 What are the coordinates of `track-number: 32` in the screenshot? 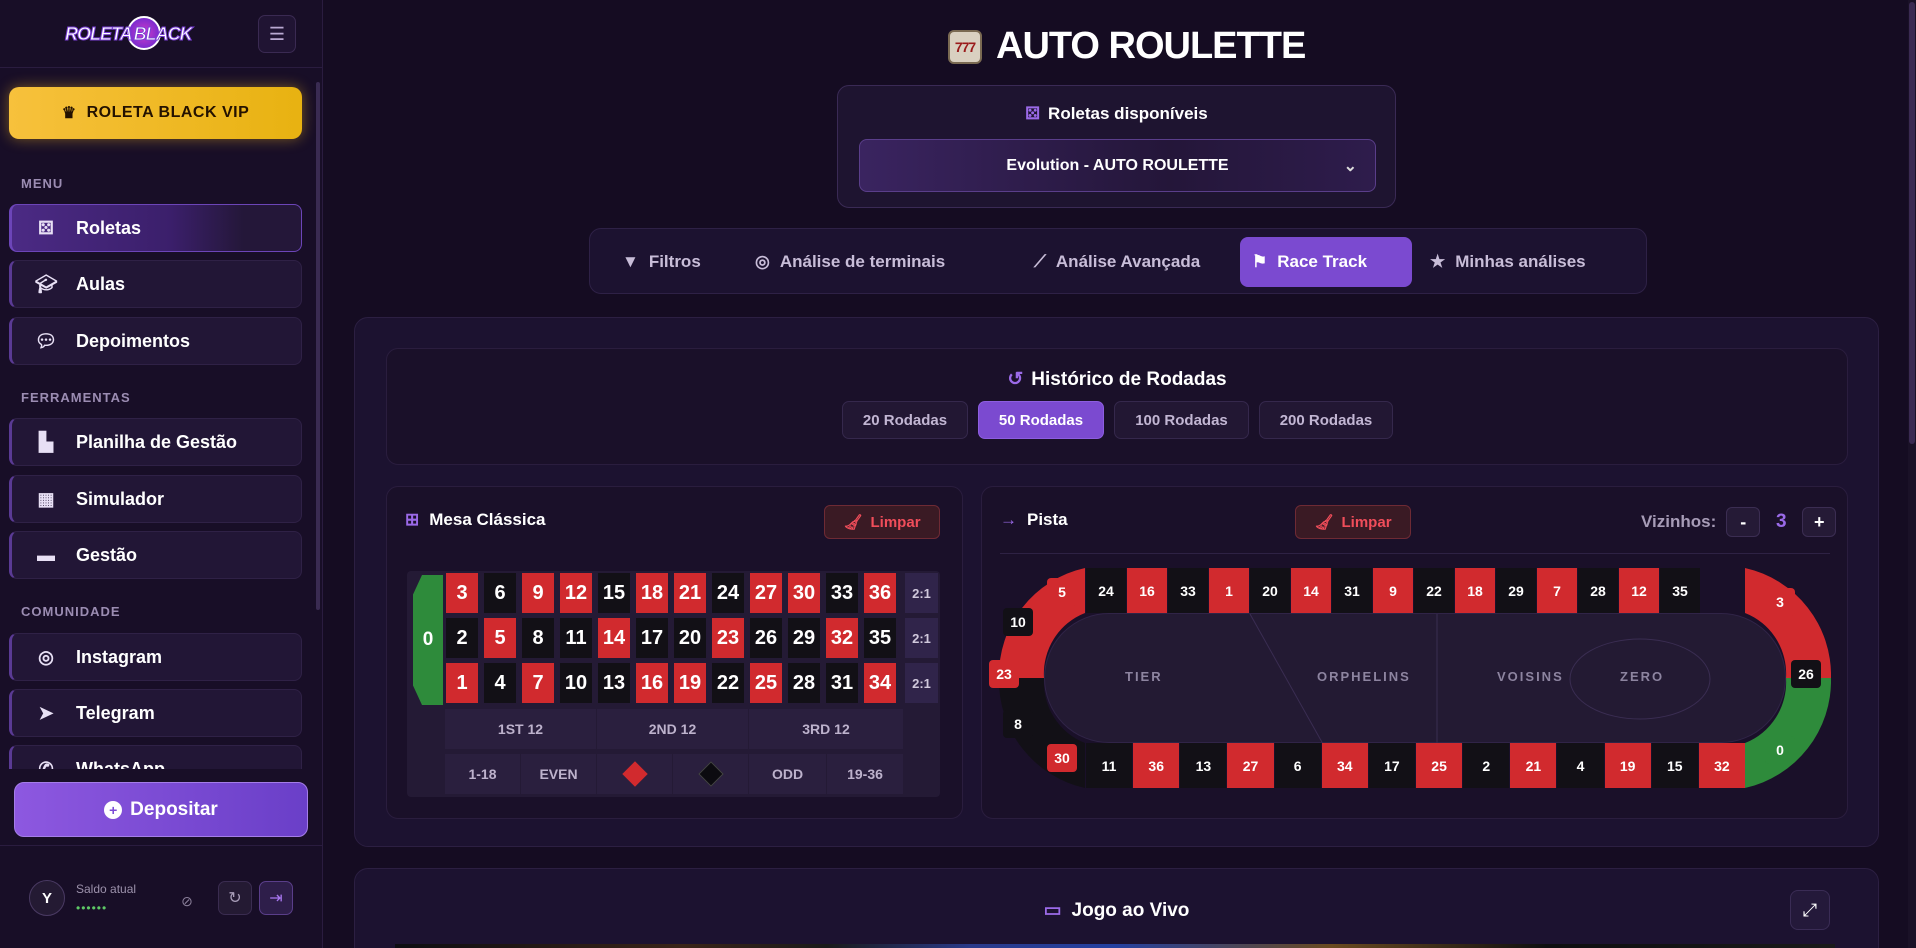 It's located at (1721, 765).